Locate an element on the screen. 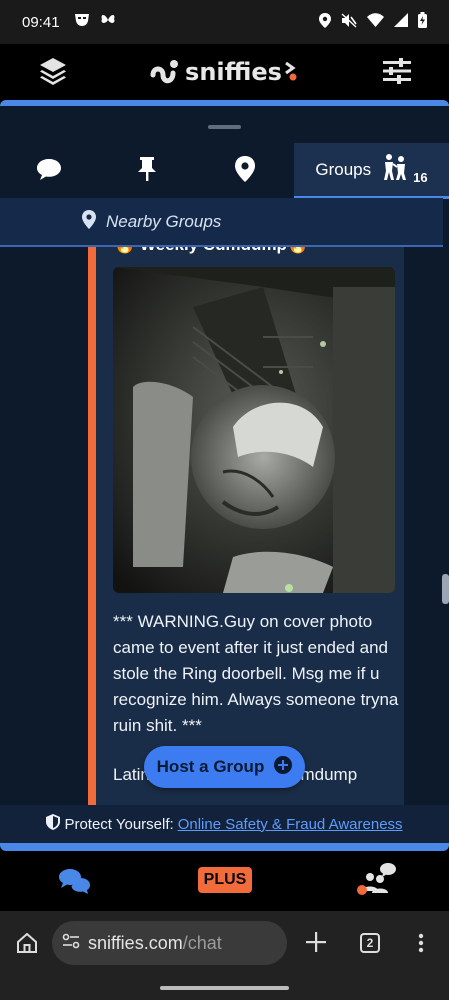 This screenshot has height=1000, width=449. url-bar: sniffies.com/chat is located at coordinates (169, 943).